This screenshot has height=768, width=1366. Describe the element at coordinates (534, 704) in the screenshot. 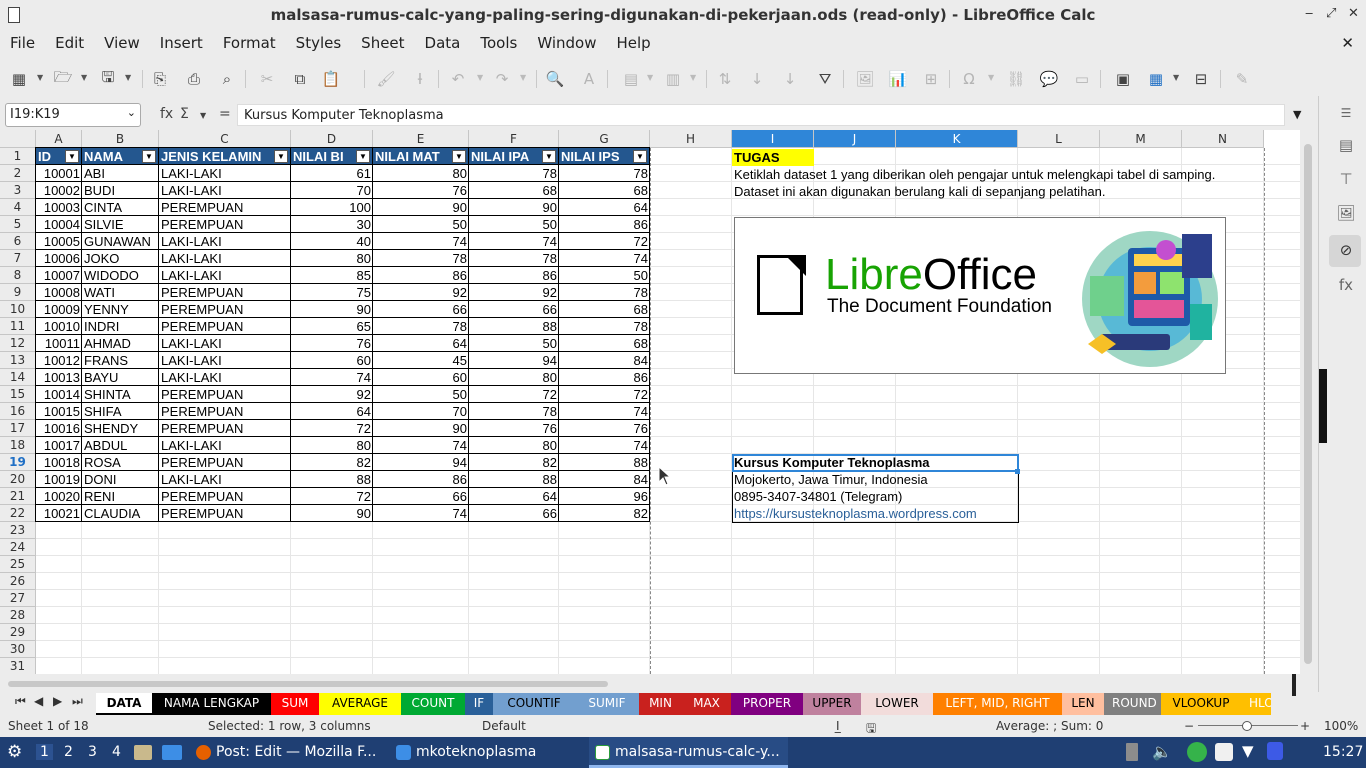

I see `sheet-tab: COUNTIF` at that location.